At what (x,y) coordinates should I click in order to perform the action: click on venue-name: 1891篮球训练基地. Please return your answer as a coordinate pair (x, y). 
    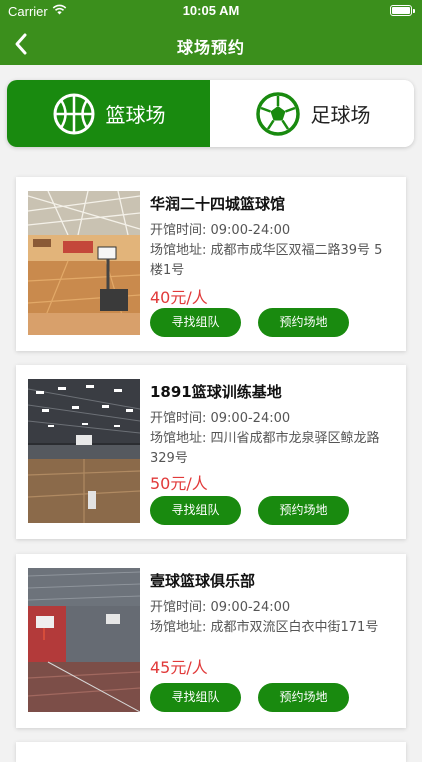
    Looking at the image, I should click on (216, 392).